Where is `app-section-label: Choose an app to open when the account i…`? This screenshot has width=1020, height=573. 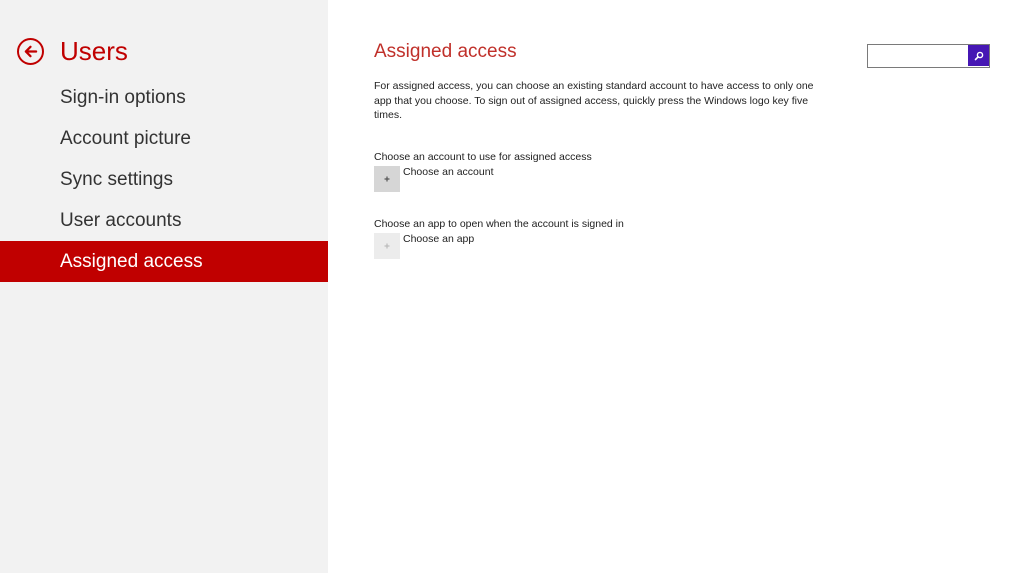 app-section-label: Choose an app to open when the account i… is located at coordinates (499, 224).